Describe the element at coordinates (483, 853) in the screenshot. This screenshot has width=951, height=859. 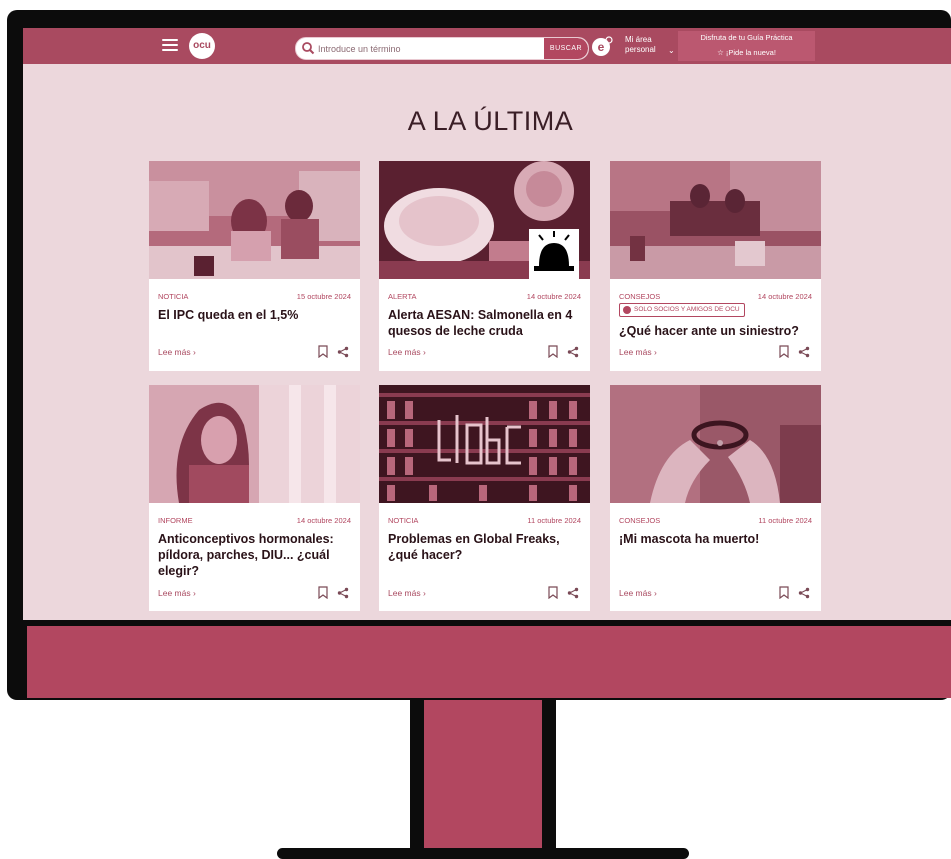
I see `monitor-base` at that location.